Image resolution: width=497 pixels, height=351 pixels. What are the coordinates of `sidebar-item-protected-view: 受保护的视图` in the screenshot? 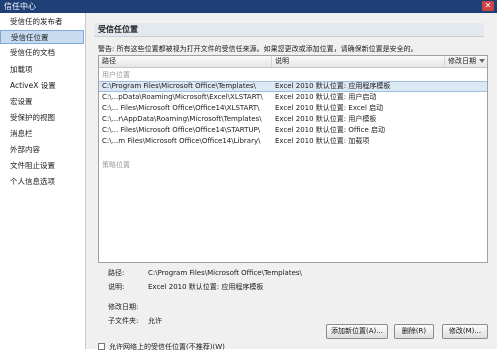 It's located at (42, 118).